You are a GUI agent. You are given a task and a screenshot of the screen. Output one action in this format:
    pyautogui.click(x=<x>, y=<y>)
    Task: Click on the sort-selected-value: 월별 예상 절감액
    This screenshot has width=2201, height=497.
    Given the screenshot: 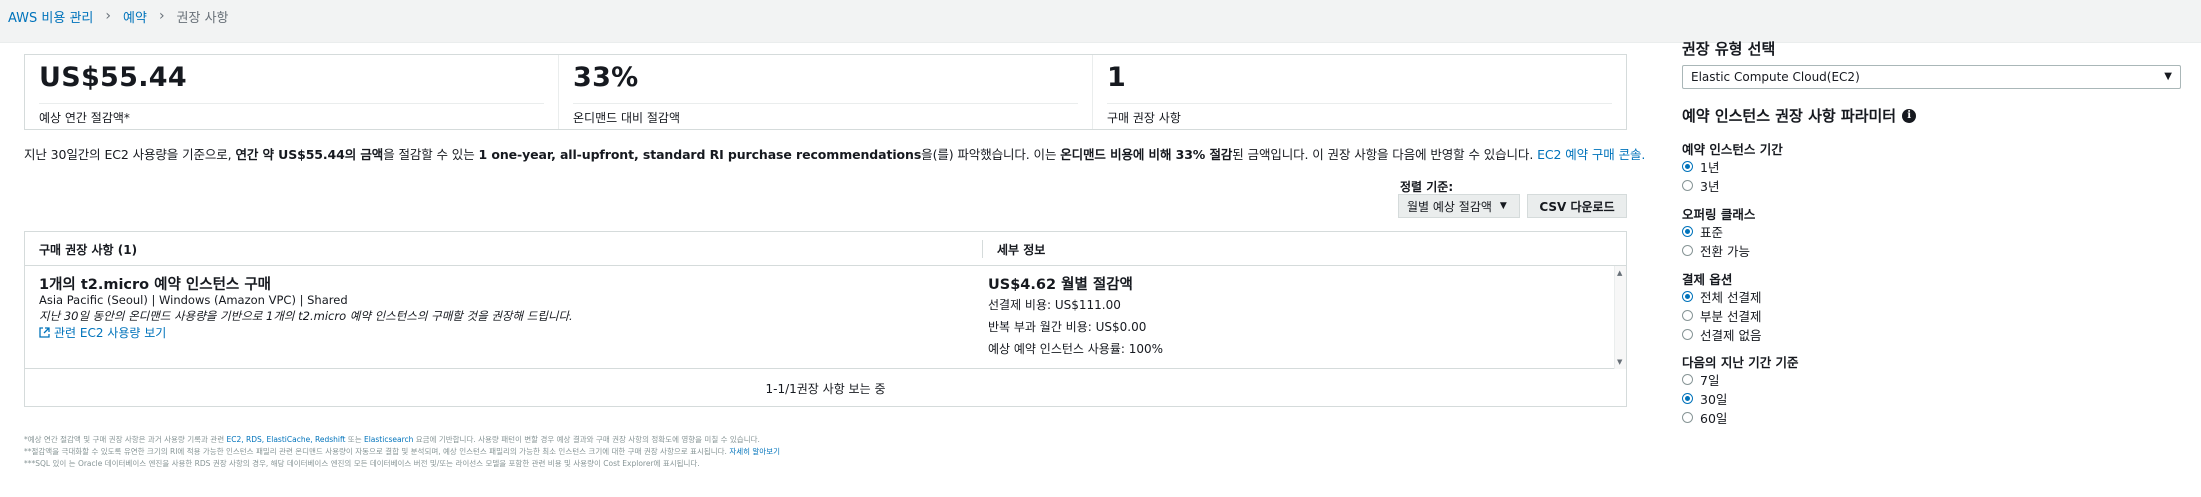 What is the action you would take?
    pyautogui.click(x=1449, y=206)
    